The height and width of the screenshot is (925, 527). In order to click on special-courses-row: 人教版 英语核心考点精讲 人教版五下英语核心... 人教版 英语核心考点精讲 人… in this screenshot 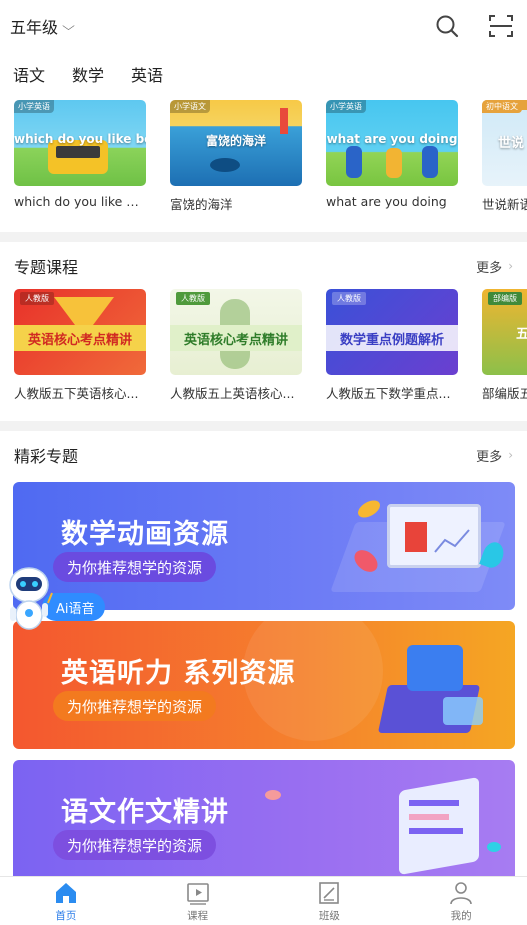, I will do `click(263, 345)`.